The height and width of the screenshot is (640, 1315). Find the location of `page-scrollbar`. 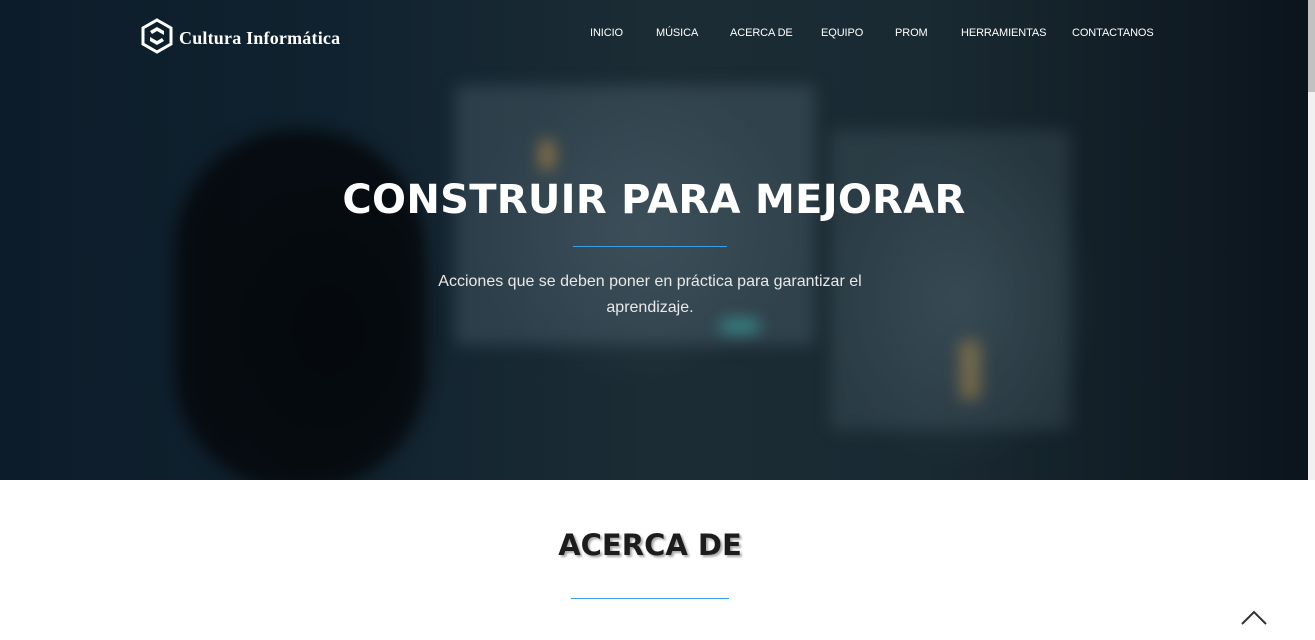

page-scrollbar is located at coordinates (1311, 240).